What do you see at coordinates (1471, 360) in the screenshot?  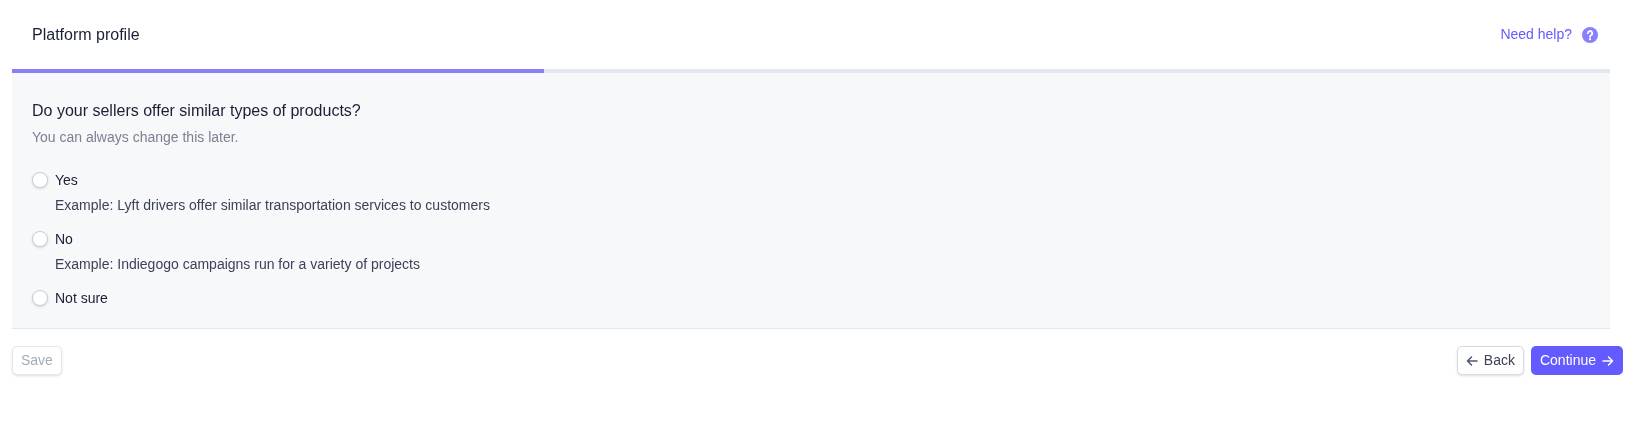 I see `arrow-left-icon` at bounding box center [1471, 360].